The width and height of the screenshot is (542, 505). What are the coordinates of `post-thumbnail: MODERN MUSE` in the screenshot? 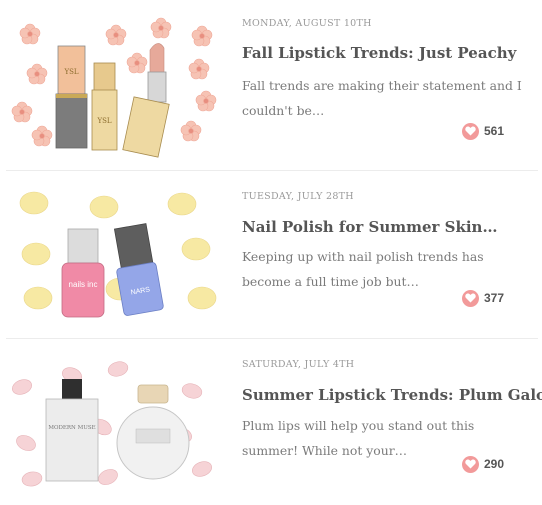 It's located at (119, 422).